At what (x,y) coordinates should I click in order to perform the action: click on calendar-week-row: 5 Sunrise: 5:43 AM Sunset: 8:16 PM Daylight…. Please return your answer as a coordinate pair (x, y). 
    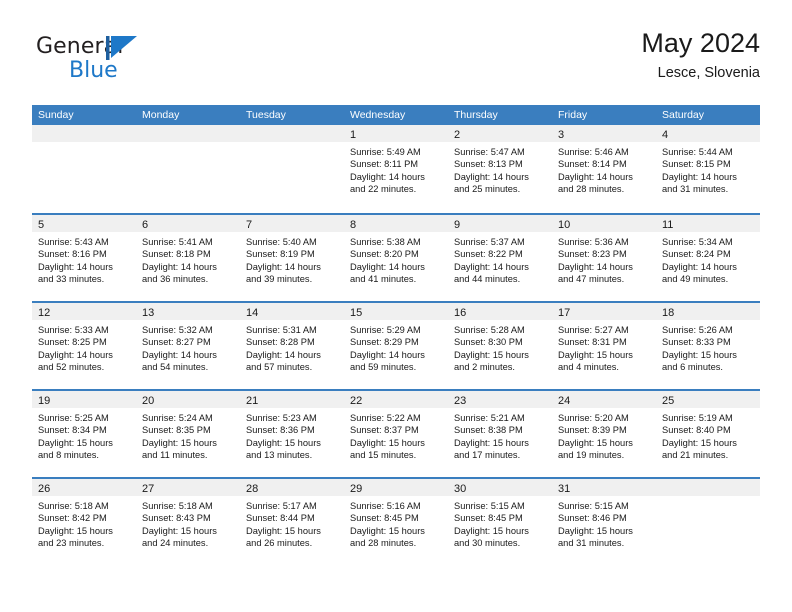
    Looking at the image, I should click on (396, 257).